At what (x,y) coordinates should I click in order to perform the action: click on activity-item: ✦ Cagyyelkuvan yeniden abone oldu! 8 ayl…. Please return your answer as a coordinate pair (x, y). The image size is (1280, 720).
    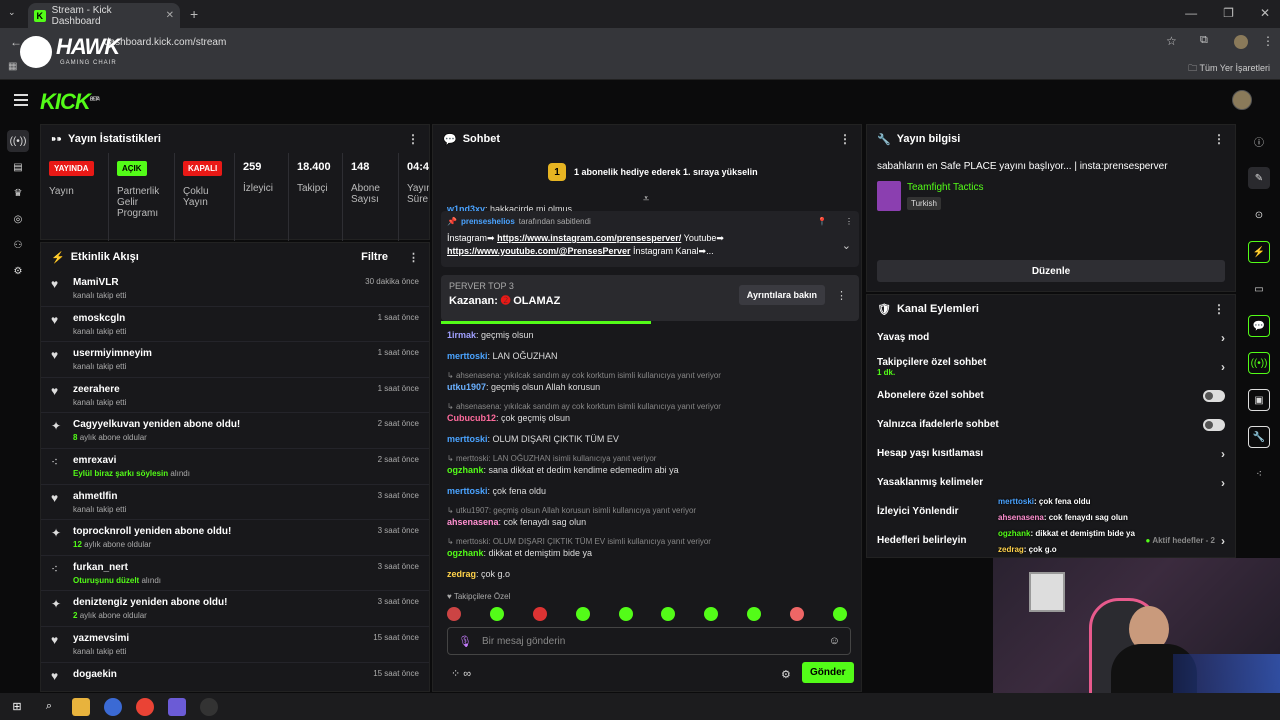
    Looking at the image, I should click on (235, 431).